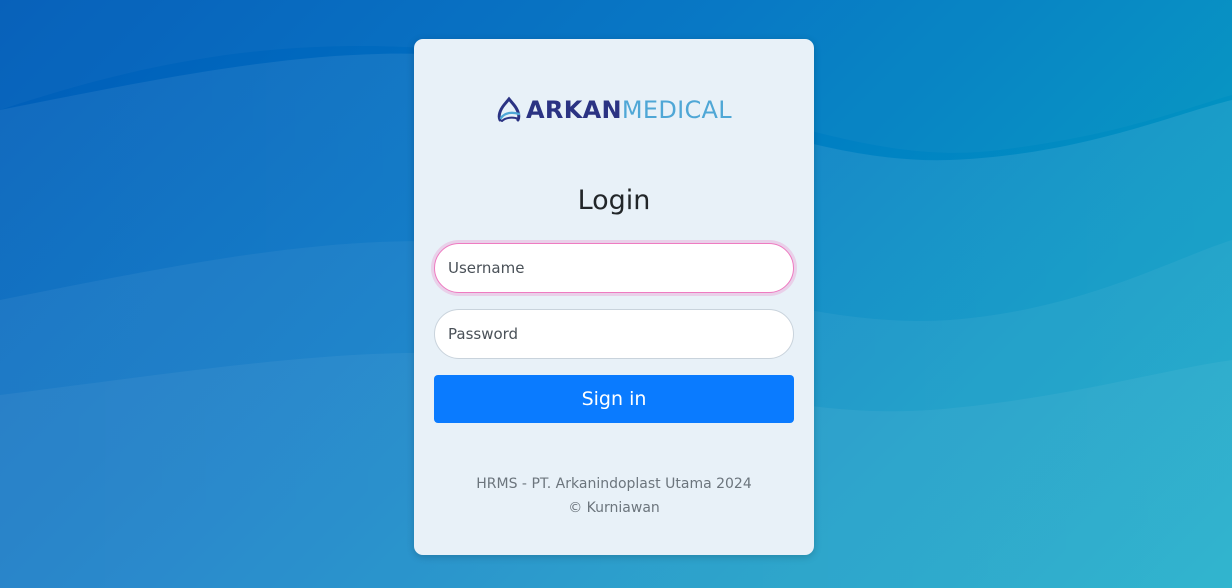 The width and height of the screenshot is (1232, 588). What do you see at coordinates (614, 200) in the screenshot?
I see `page-title: Login` at bounding box center [614, 200].